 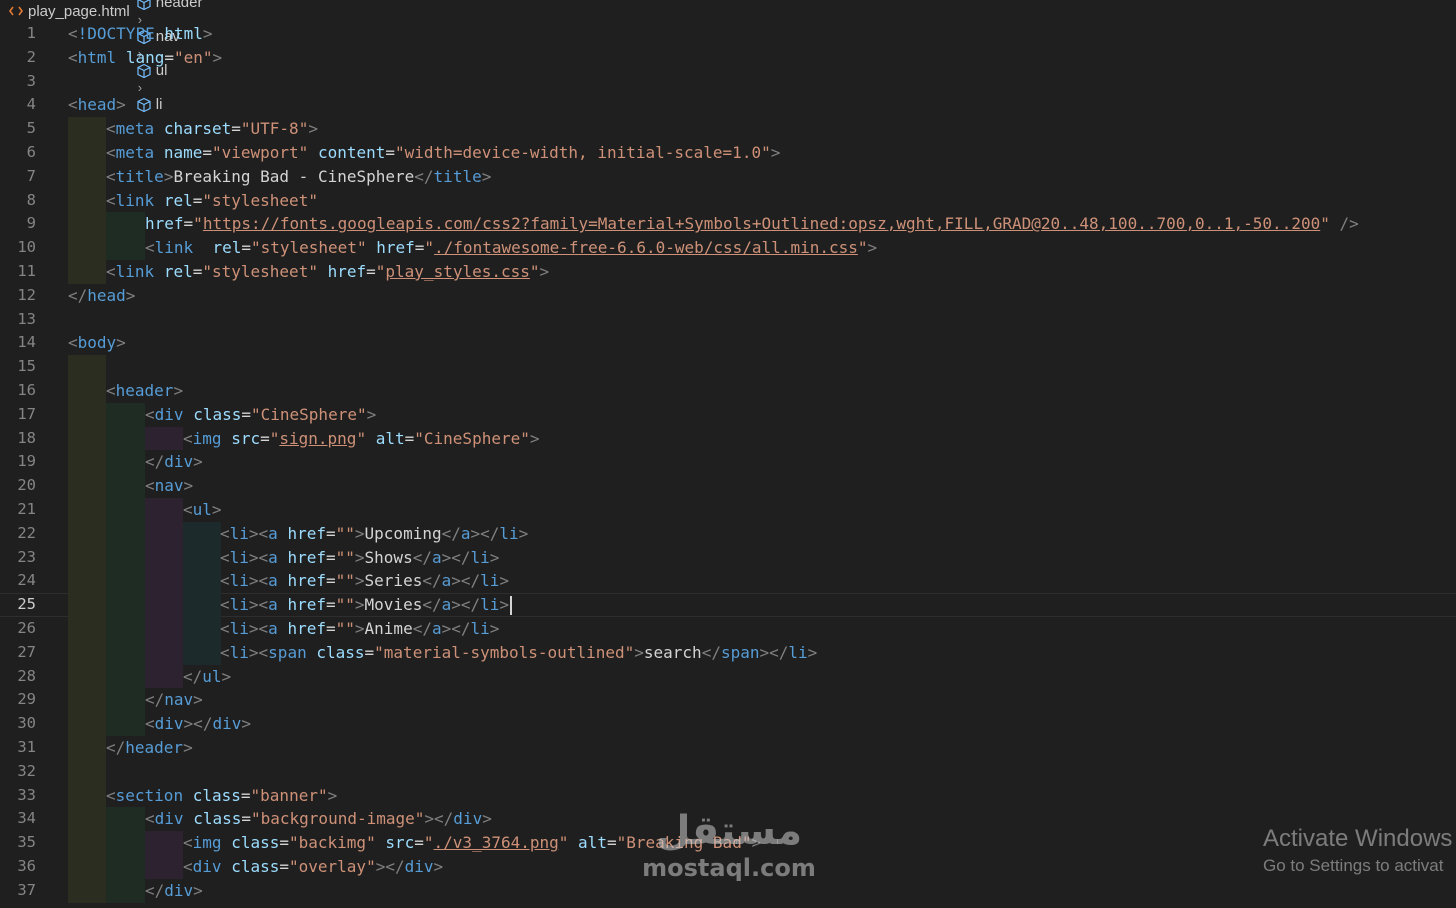 I want to click on code-line: 20 <nav>, so click(x=728, y=486).